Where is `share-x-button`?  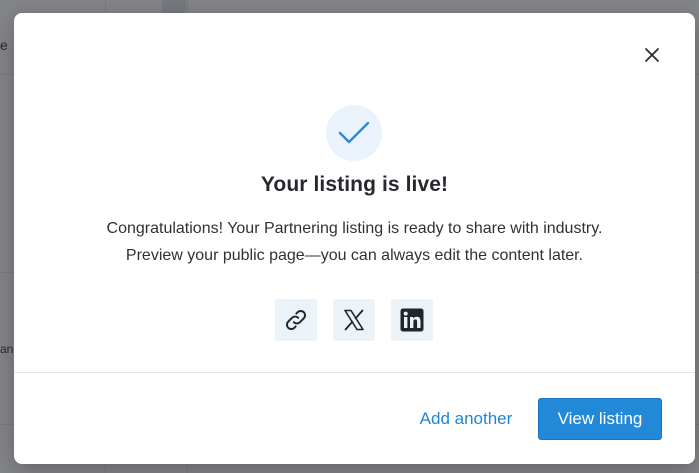 share-x-button is located at coordinates (354, 320).